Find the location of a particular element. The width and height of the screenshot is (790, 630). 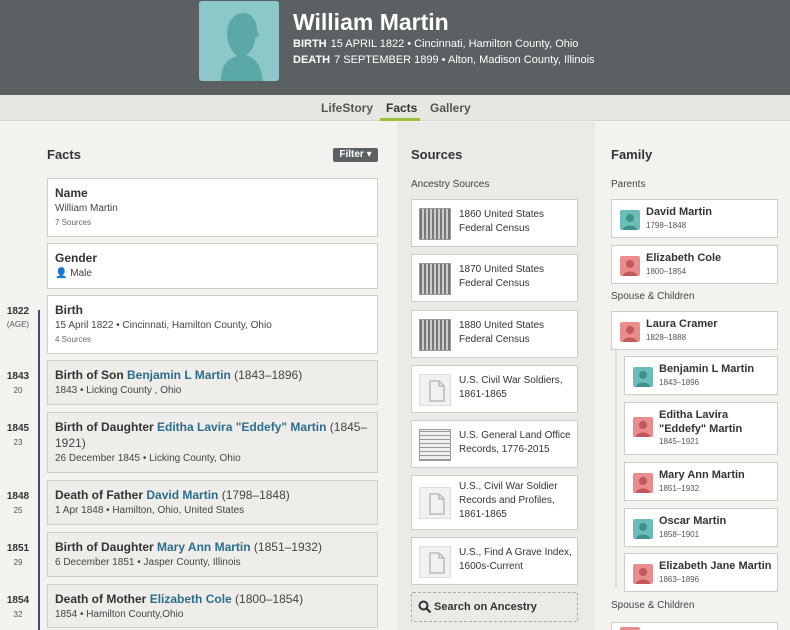

source-title: 1870 United States Federal Census is located at coordinates (502, 276).